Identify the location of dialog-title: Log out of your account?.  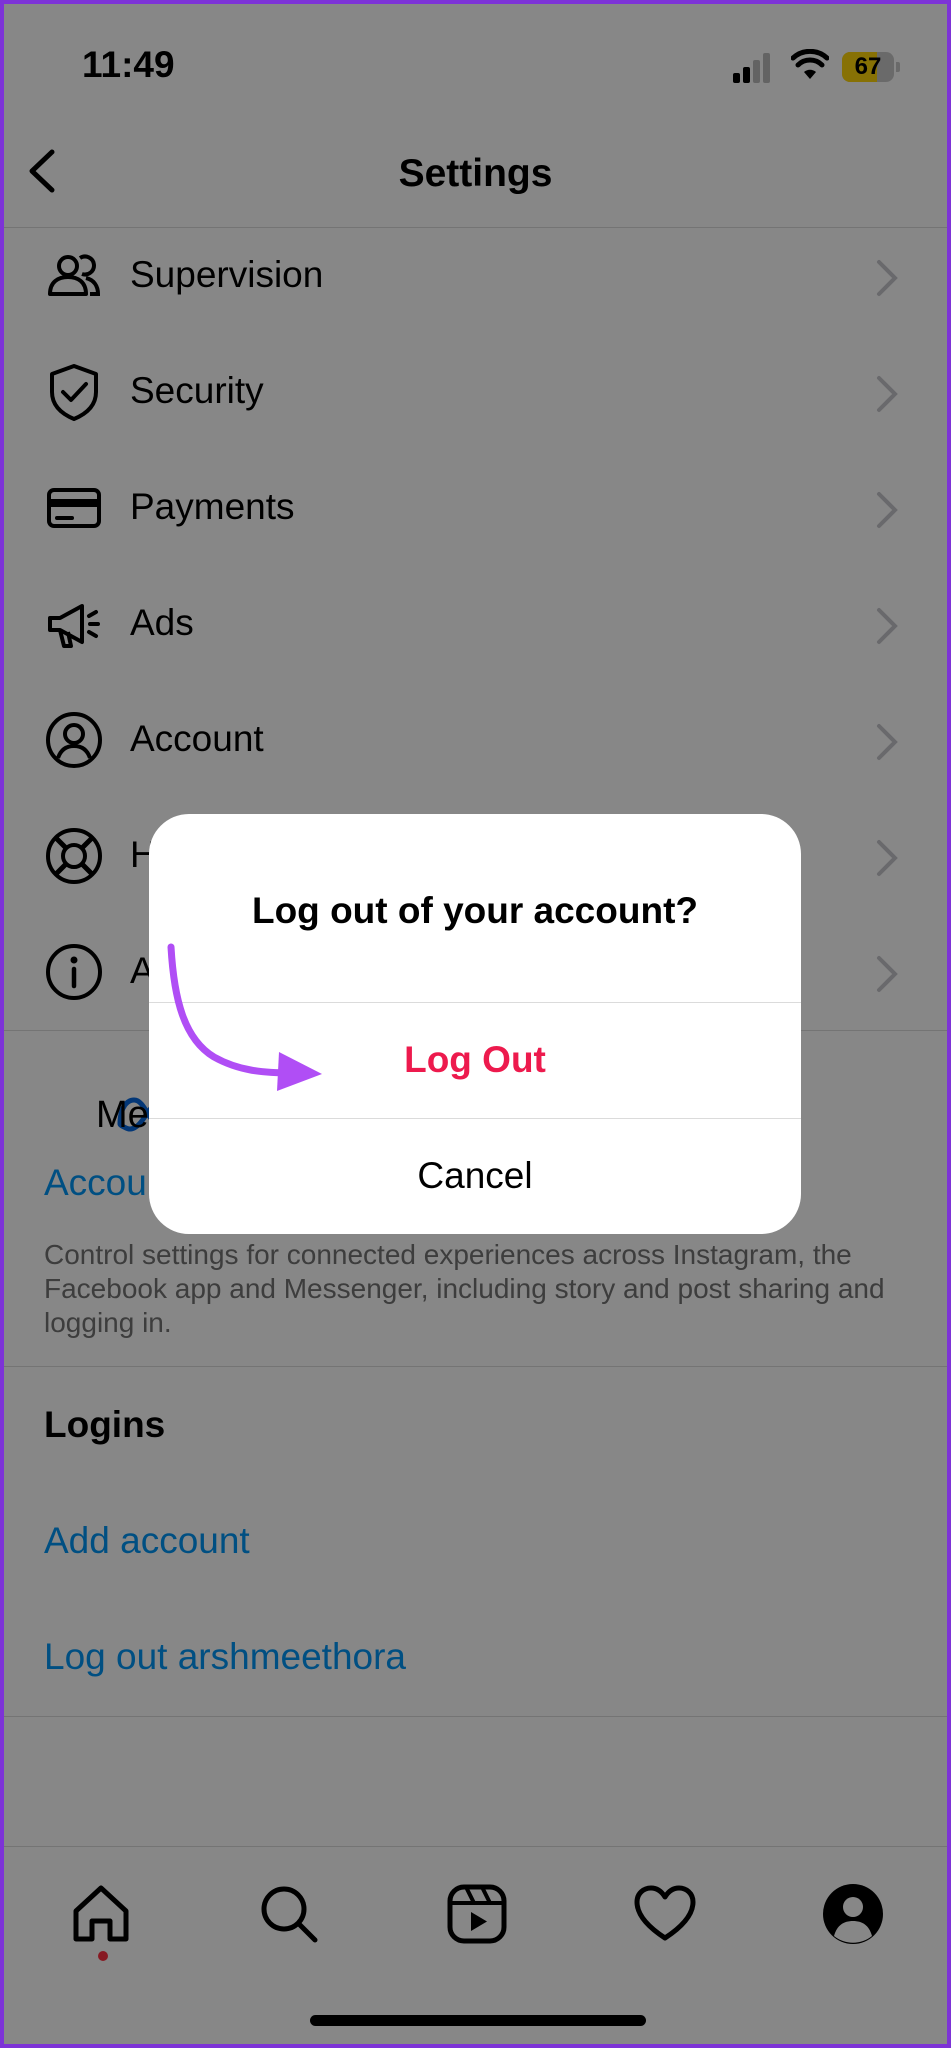
(474, 910).